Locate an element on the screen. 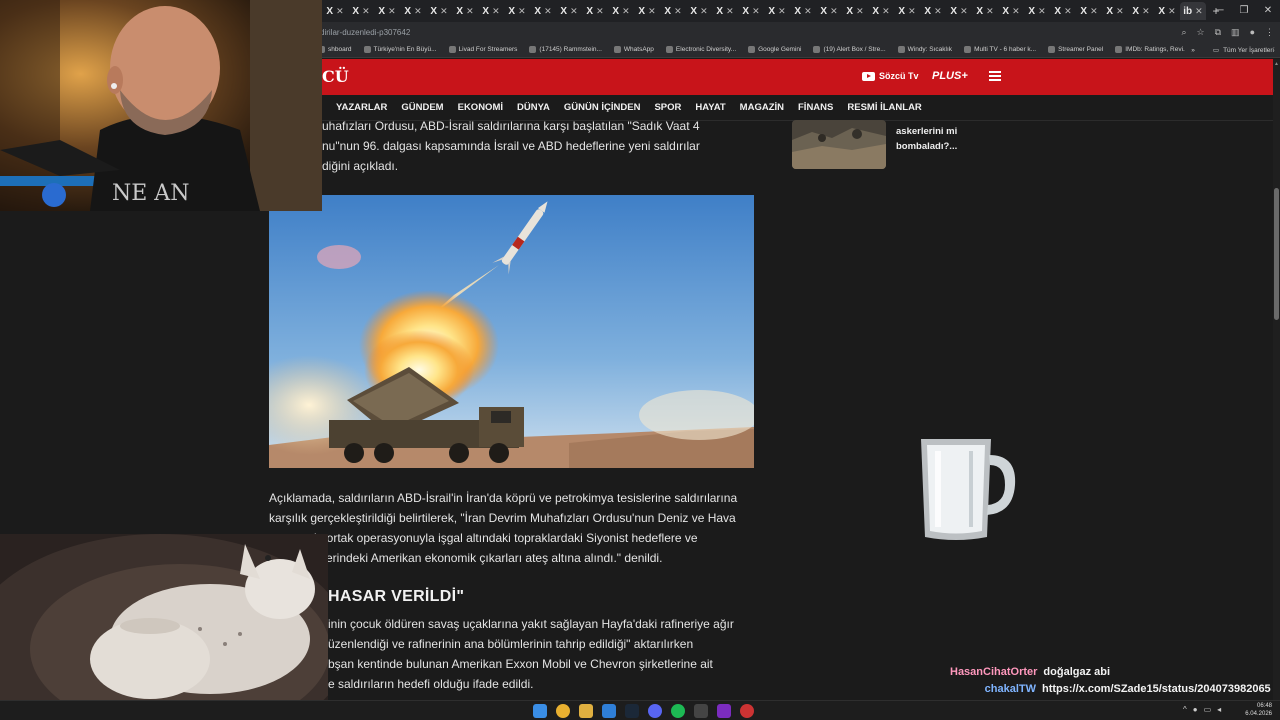  clock: 06:48 6.04.2026 is located at coordinates (1256, 710).